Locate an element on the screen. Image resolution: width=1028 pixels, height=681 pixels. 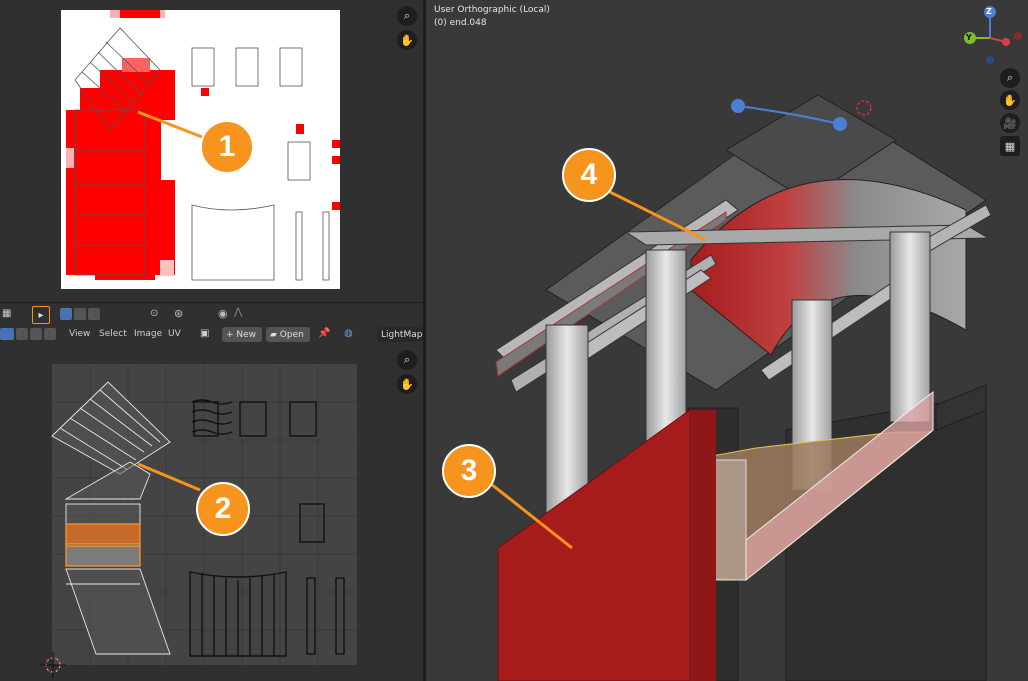
falloff-icon: ⋀ is located at coordinates (238, 312).